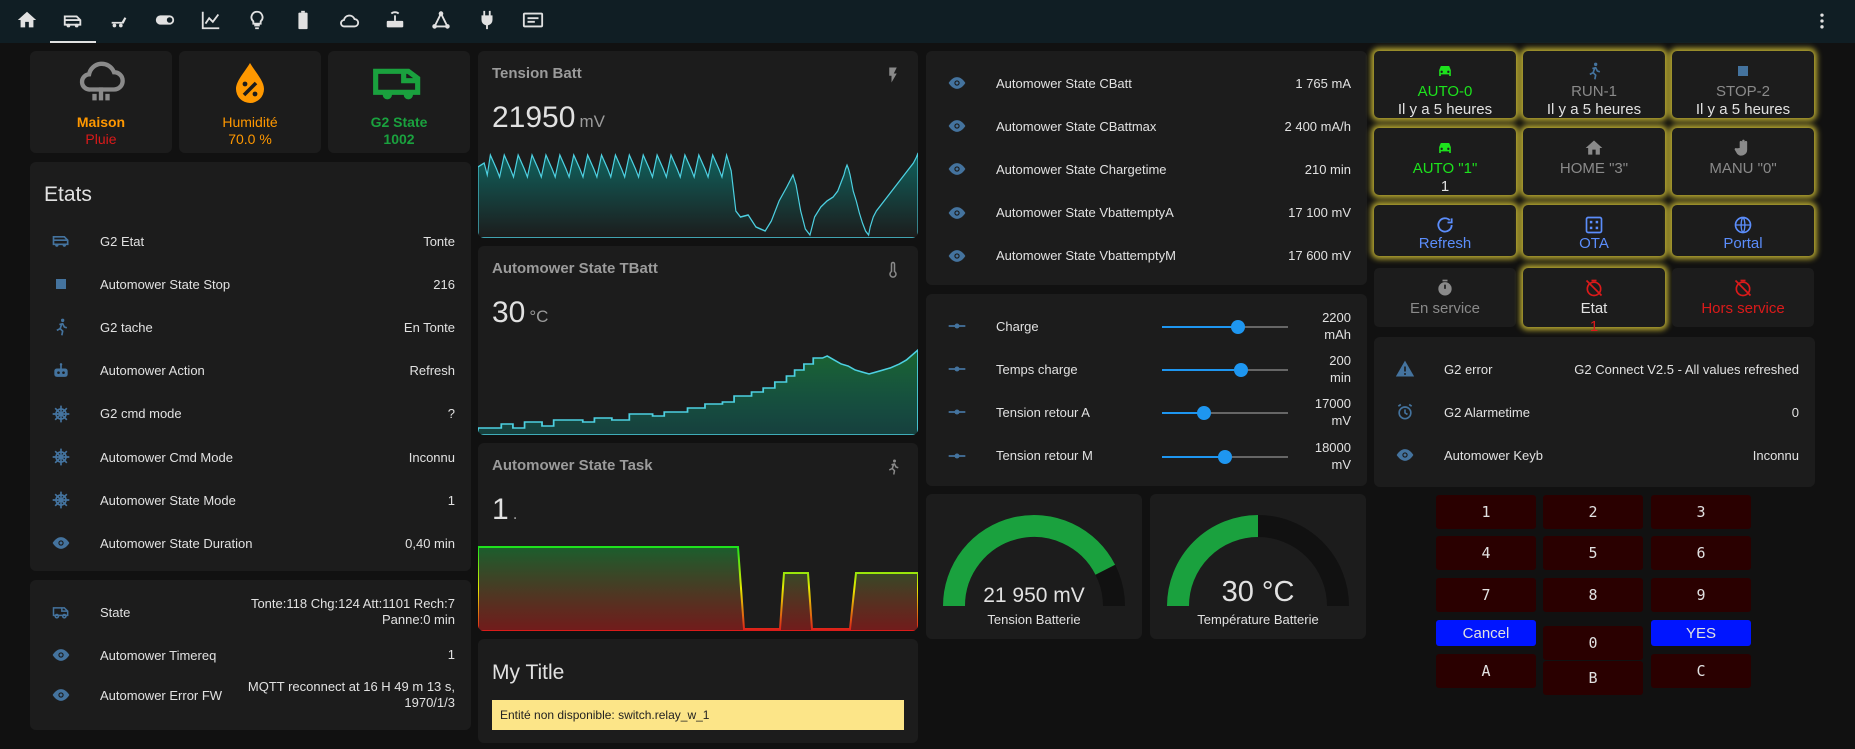  I want to click on row-value: 2 400 mA/h, so click(1318, 126).